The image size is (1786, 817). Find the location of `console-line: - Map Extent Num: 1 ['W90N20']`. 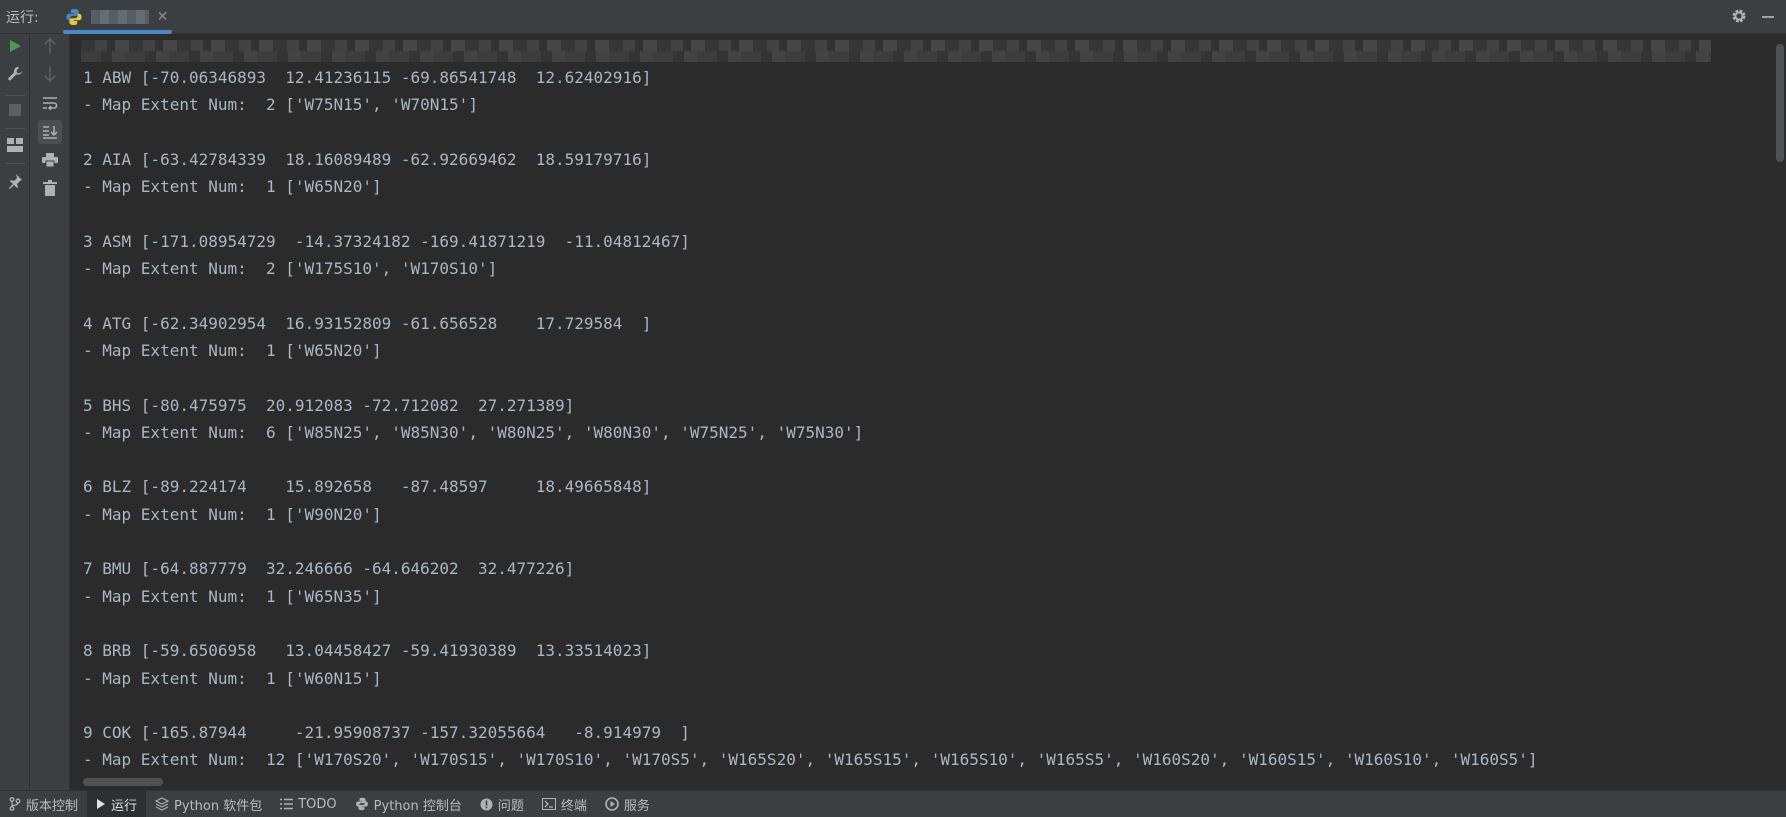

console-line: - Map Extent Num: 1 ['W90N20'] is located at coordinates (232, 514).